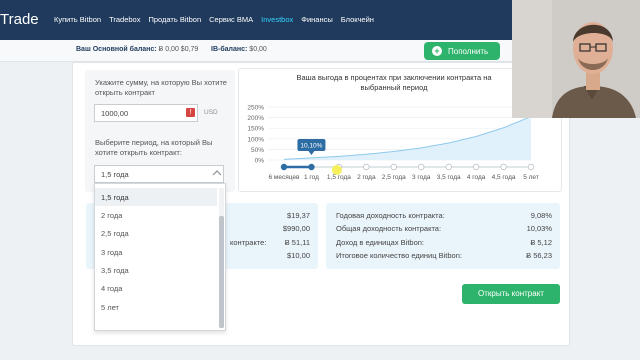 The height and width of the screenshot is (360, 640). Describe the element at coordinates (399, 255) in the screenshot. I see `stat-final-label: Итоговое количество единиц Bitbon:` at that location.